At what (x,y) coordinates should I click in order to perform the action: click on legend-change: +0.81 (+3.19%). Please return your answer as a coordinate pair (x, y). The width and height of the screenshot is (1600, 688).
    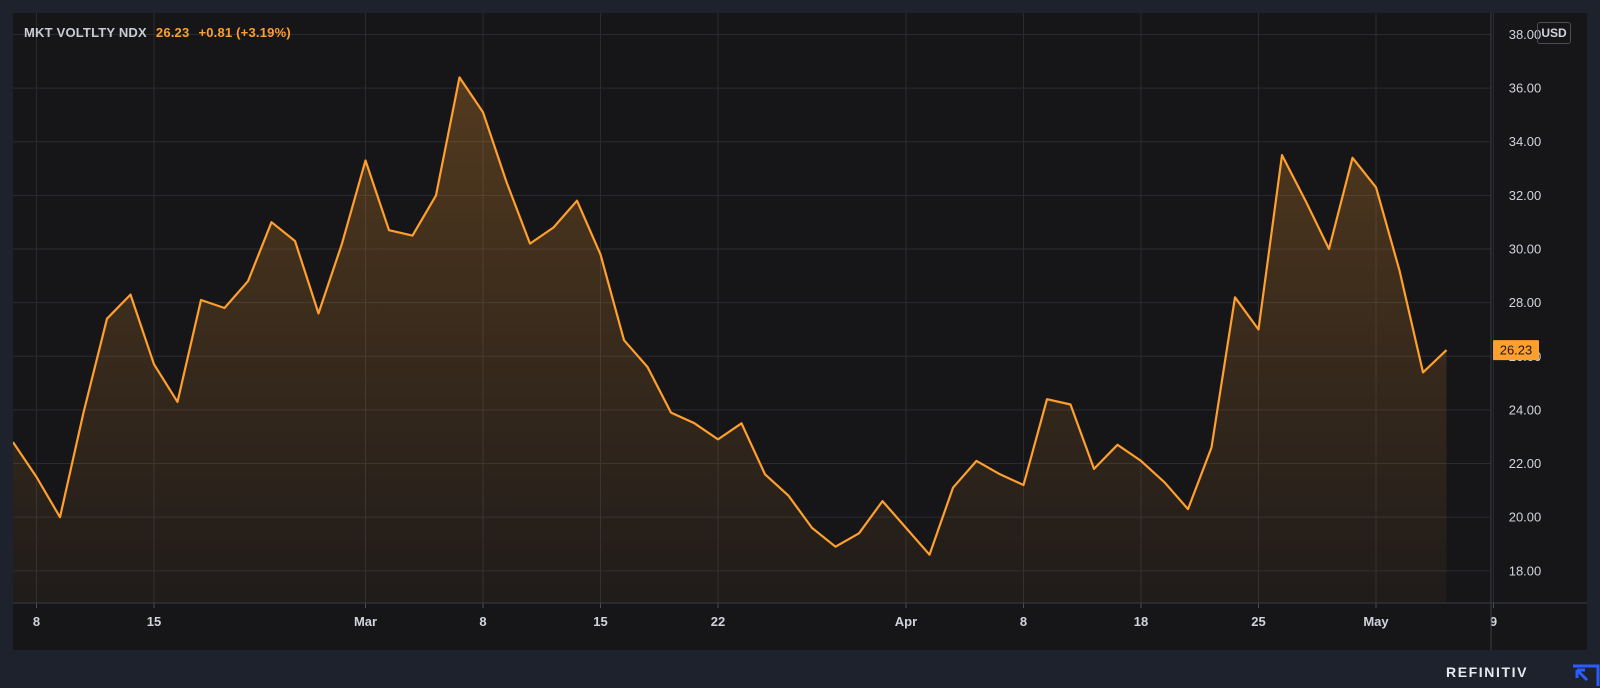
    Looking at the image, I should click on (244, 32).